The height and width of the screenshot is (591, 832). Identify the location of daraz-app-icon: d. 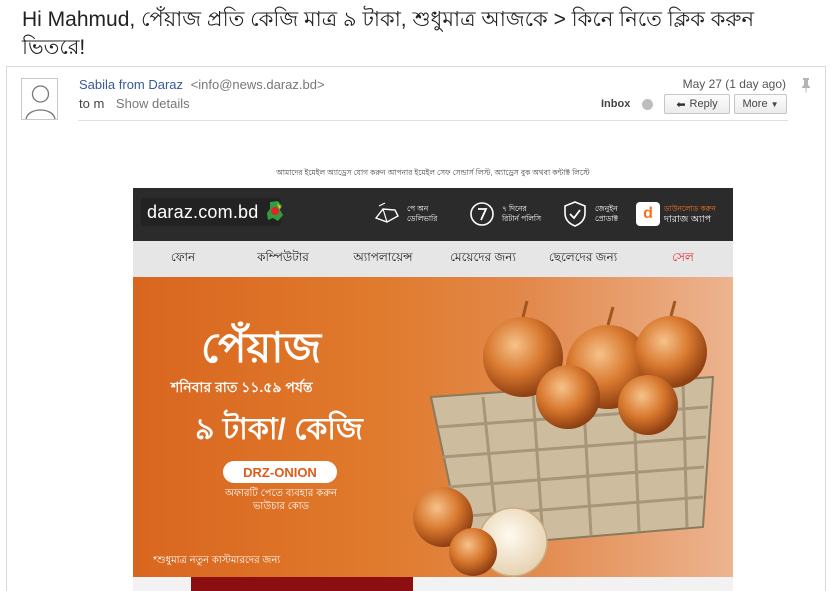
(648, 214).